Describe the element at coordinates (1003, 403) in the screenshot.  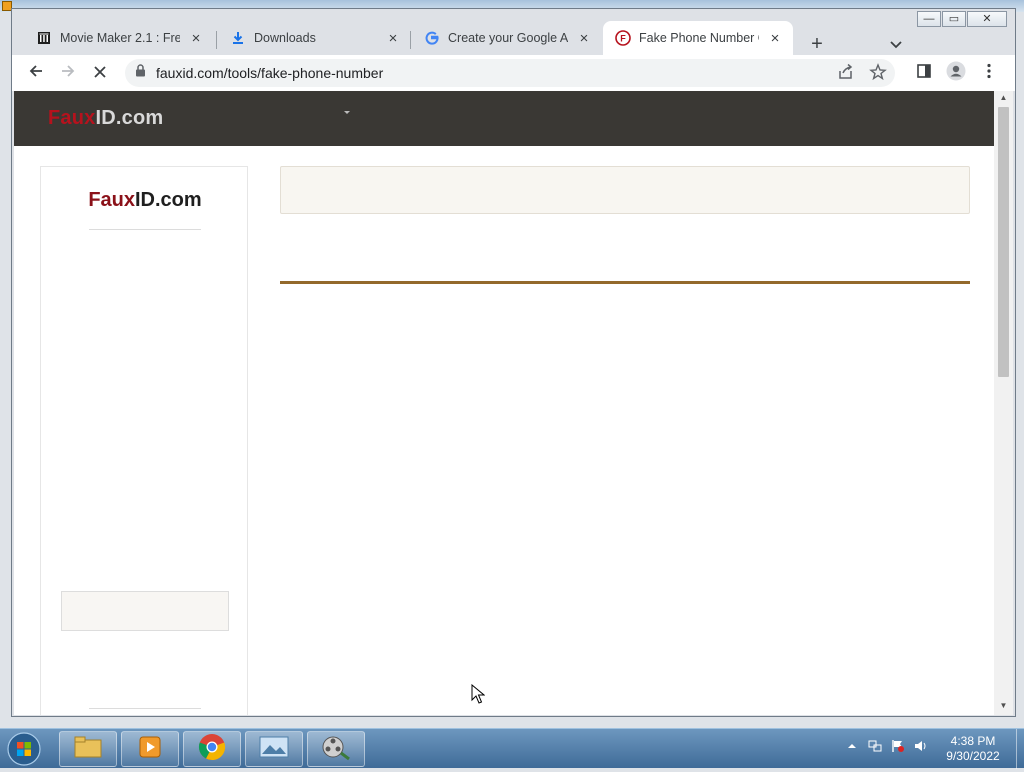
I see `vertical-scrollbar: ▲ ▼` at that location.